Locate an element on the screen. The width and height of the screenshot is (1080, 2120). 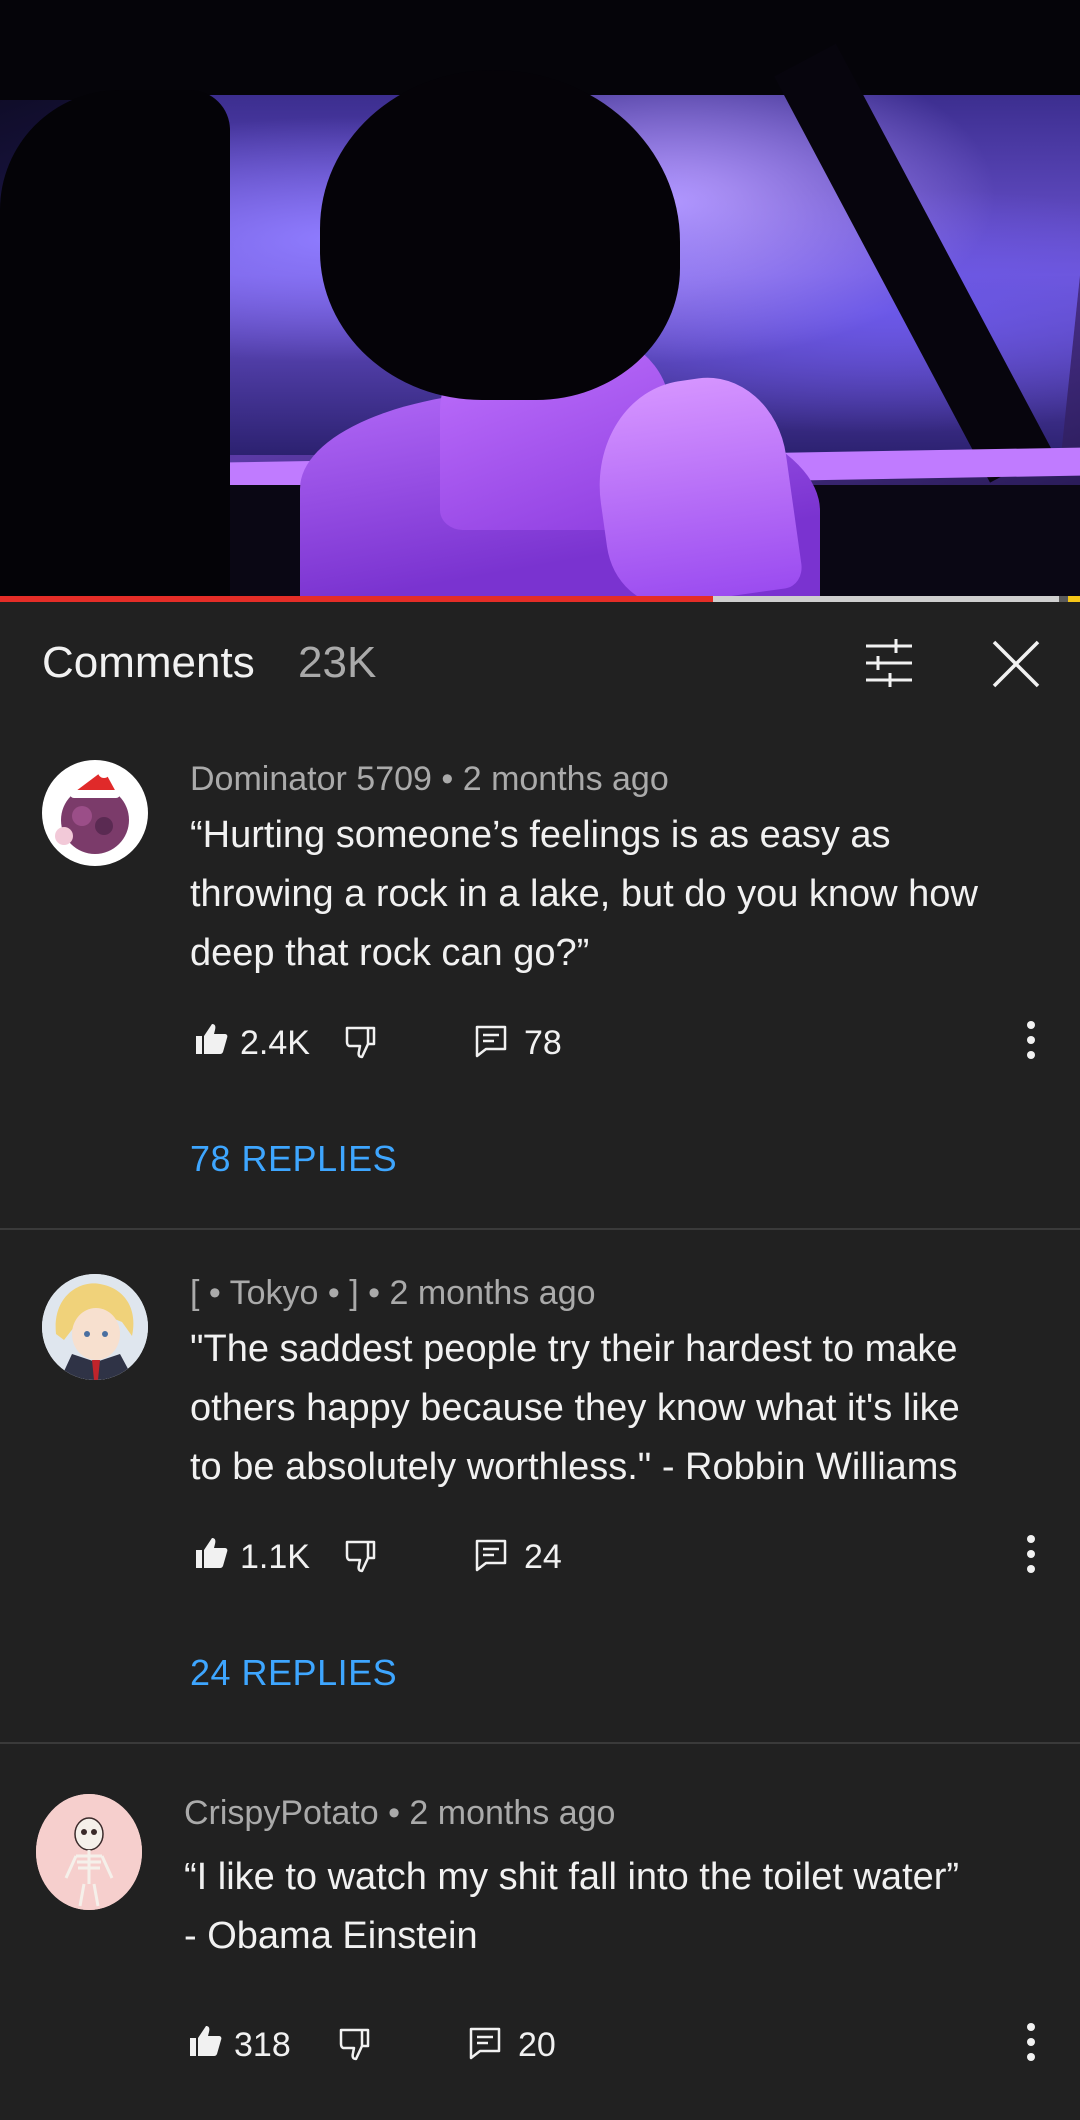
view-replies-button: 24 REPLIES is located at coordinates (293, 1673).